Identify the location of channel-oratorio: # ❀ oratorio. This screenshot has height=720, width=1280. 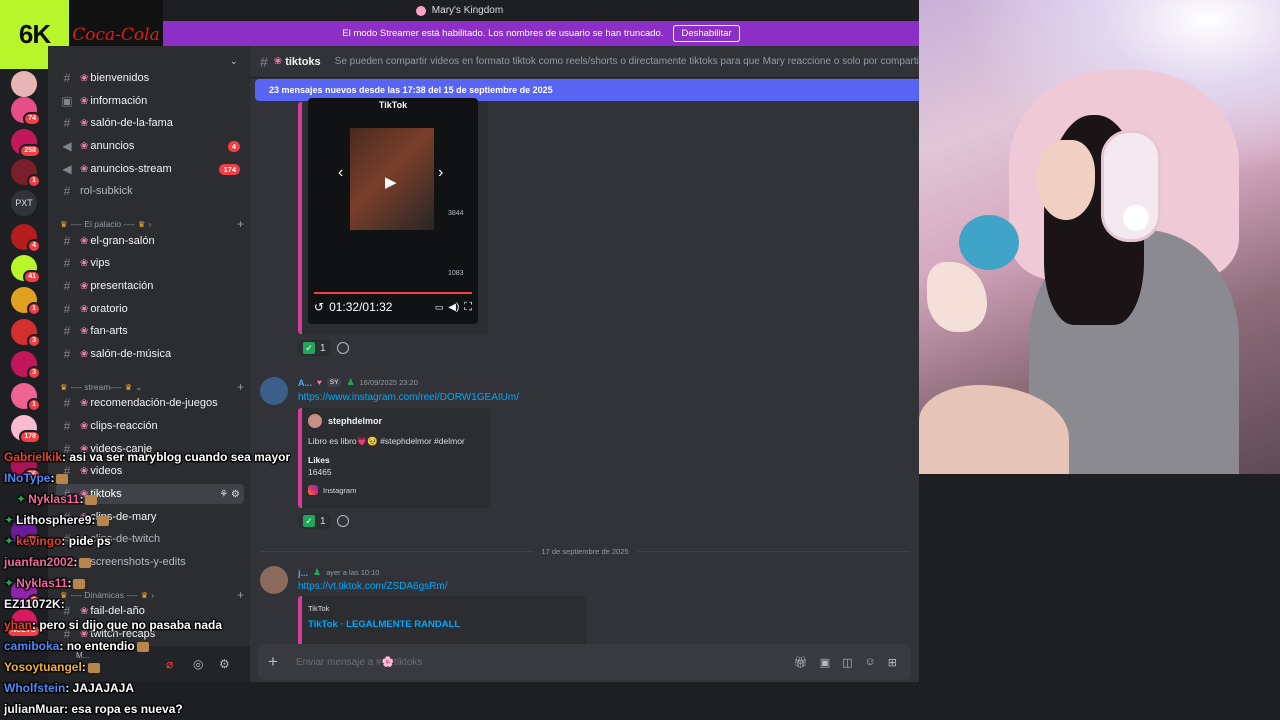
(150, 309).